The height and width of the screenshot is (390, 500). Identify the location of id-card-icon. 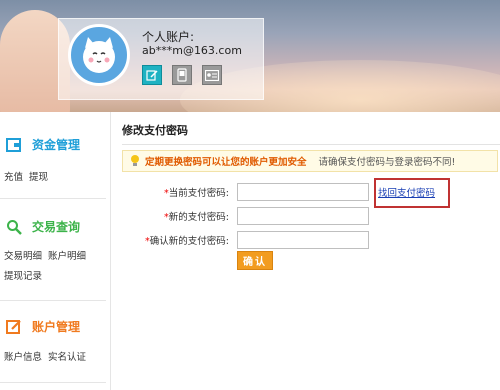
(212, 75).